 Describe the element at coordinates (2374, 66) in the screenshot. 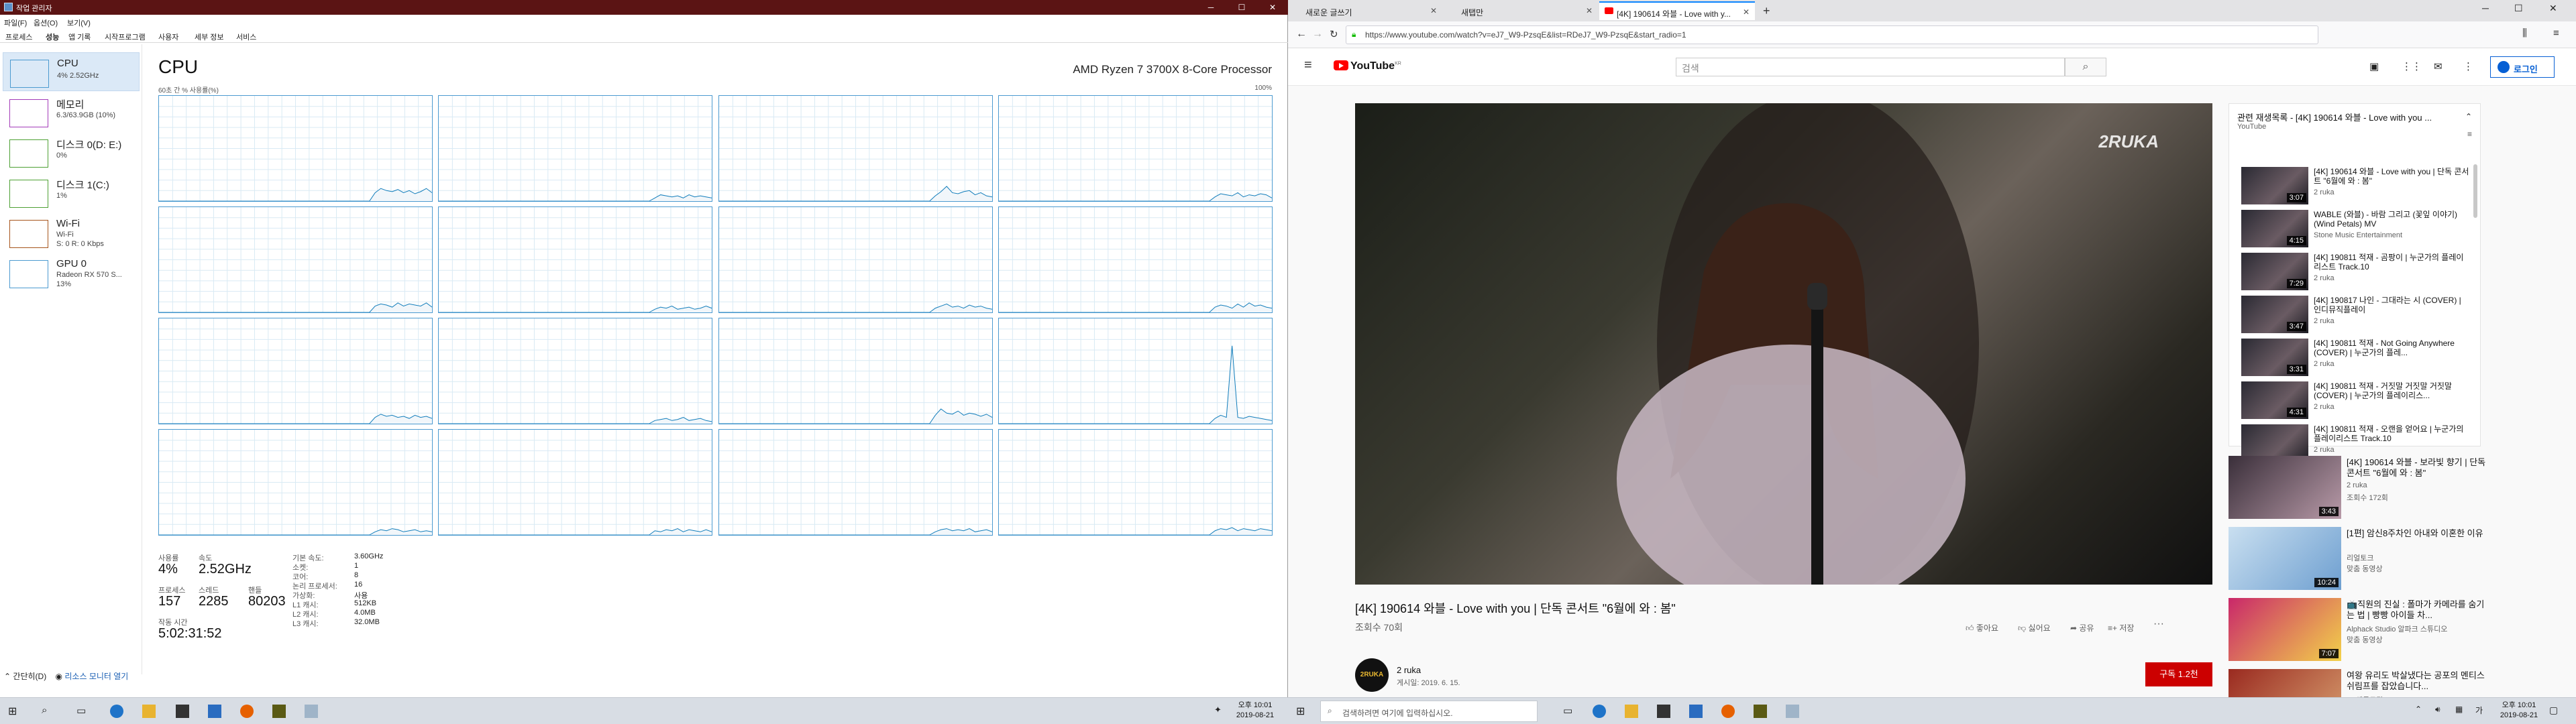

I see `create-video-icon: ▣` at that location.